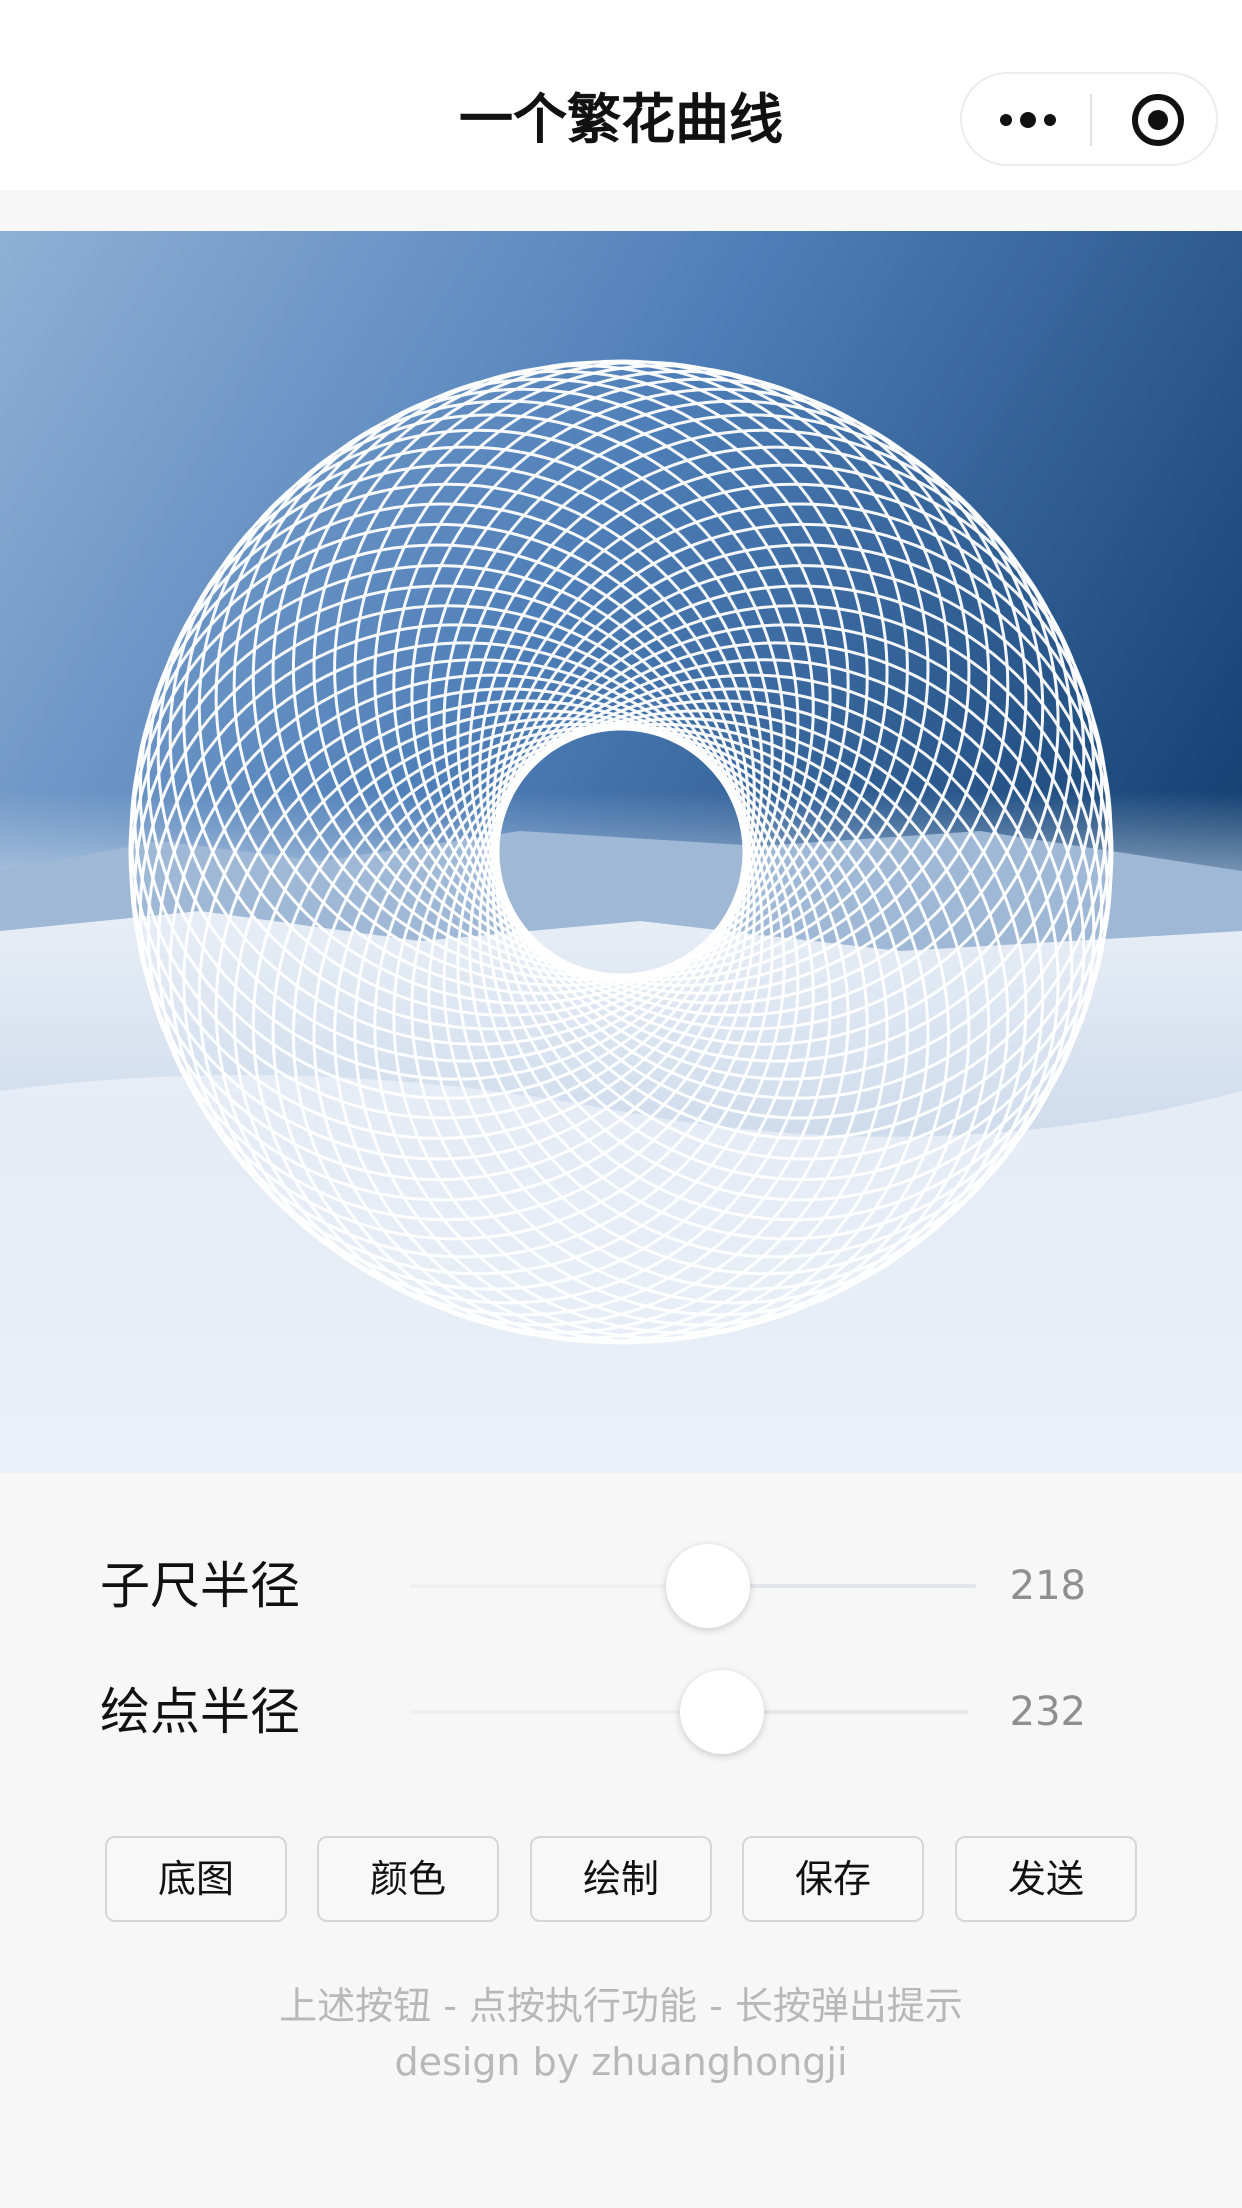 This screenshot has height=2208, width=1242. Describe the element at coordinates (1028, 120) in the screenshot. I see `more-dots-icon` at that location.